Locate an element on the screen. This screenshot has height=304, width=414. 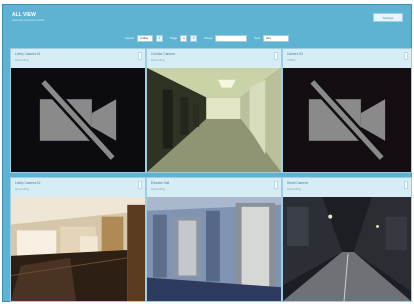
page-label: Page is located at coordinates (174, 38).